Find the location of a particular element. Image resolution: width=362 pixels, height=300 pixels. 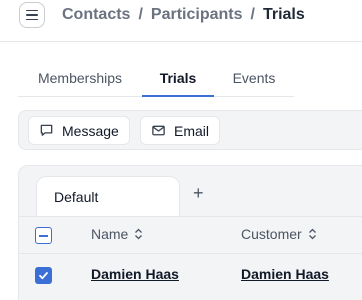

minus-icon is located at coordinates (43, 235).